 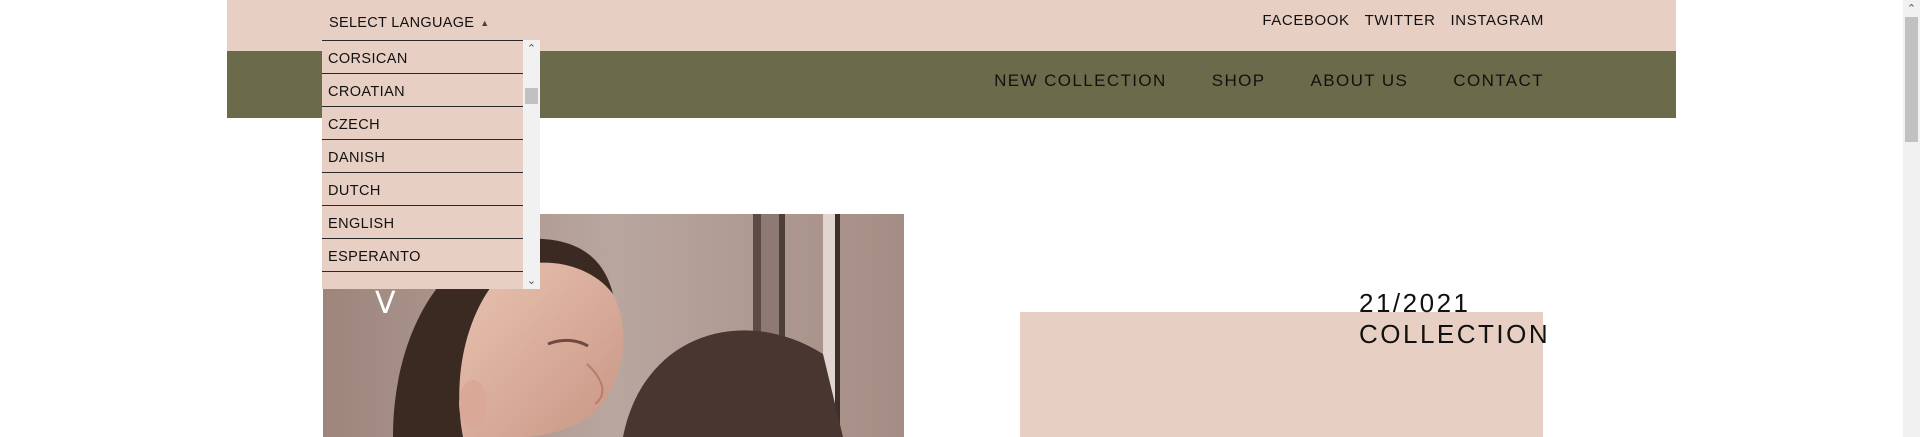 What do you see at coordinates (1498, 81) in the screenshot?
I see `nav-contact: CONTACT` at bounding box center [1498, 81].